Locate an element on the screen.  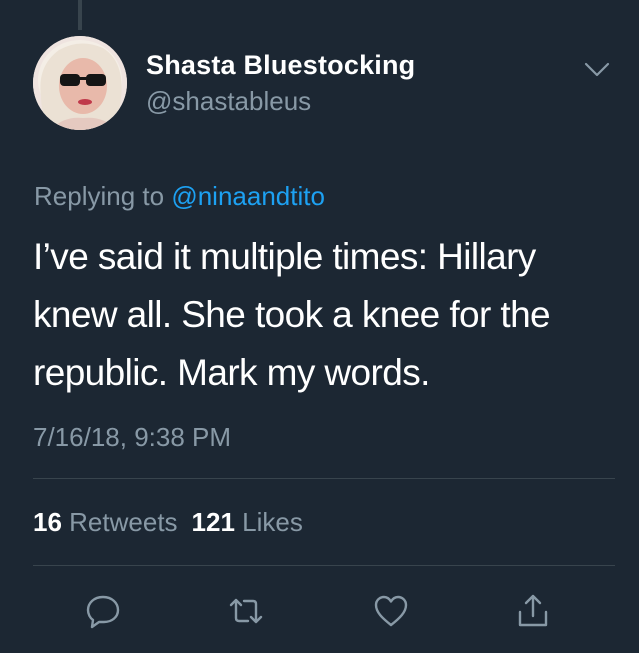
like-heart-icon is located at coordinates (391, 611).